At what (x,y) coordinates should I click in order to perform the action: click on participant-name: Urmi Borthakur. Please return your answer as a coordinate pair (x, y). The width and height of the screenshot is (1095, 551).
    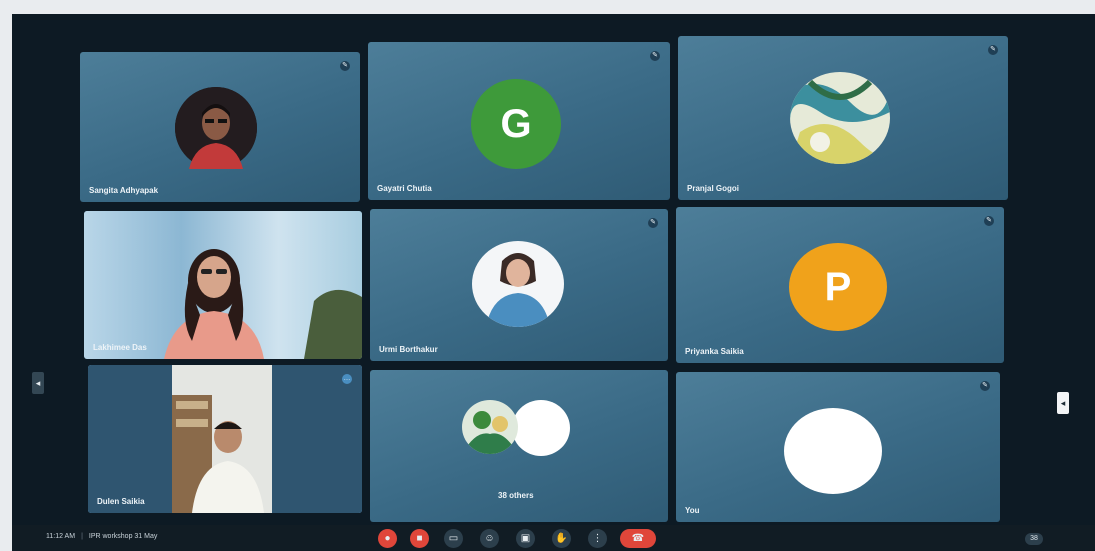
    Looking at the image, I should click on (408, 349).